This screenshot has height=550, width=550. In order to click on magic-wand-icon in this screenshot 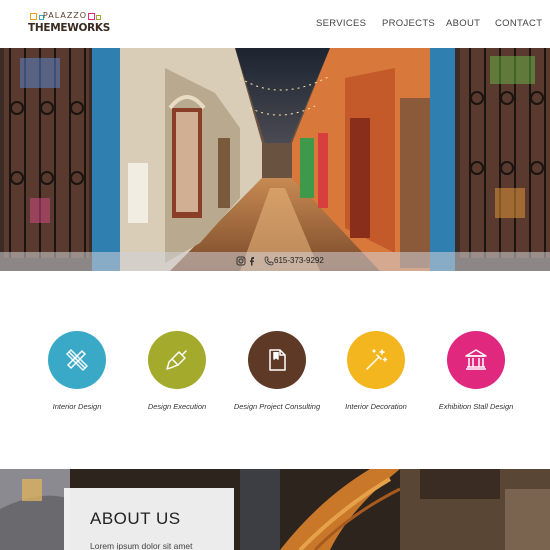, I will do `click(377, 359)`.